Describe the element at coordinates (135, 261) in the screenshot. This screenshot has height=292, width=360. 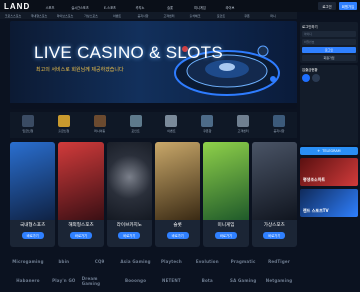
I see `provider-logo: Asia Gaming` at that location.